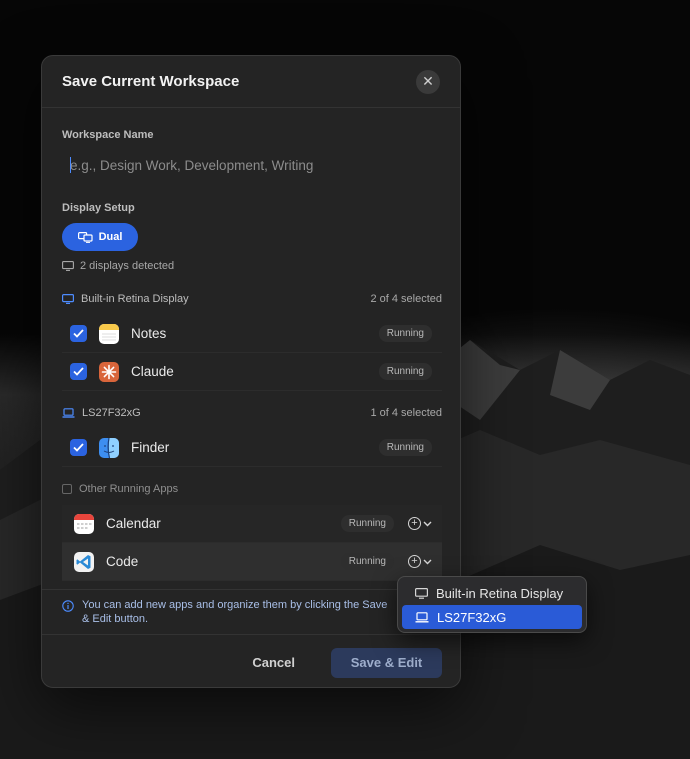 The image size is (690, 759). I want to click on workspace-name-label: Workspace Name, so click(108, 135).